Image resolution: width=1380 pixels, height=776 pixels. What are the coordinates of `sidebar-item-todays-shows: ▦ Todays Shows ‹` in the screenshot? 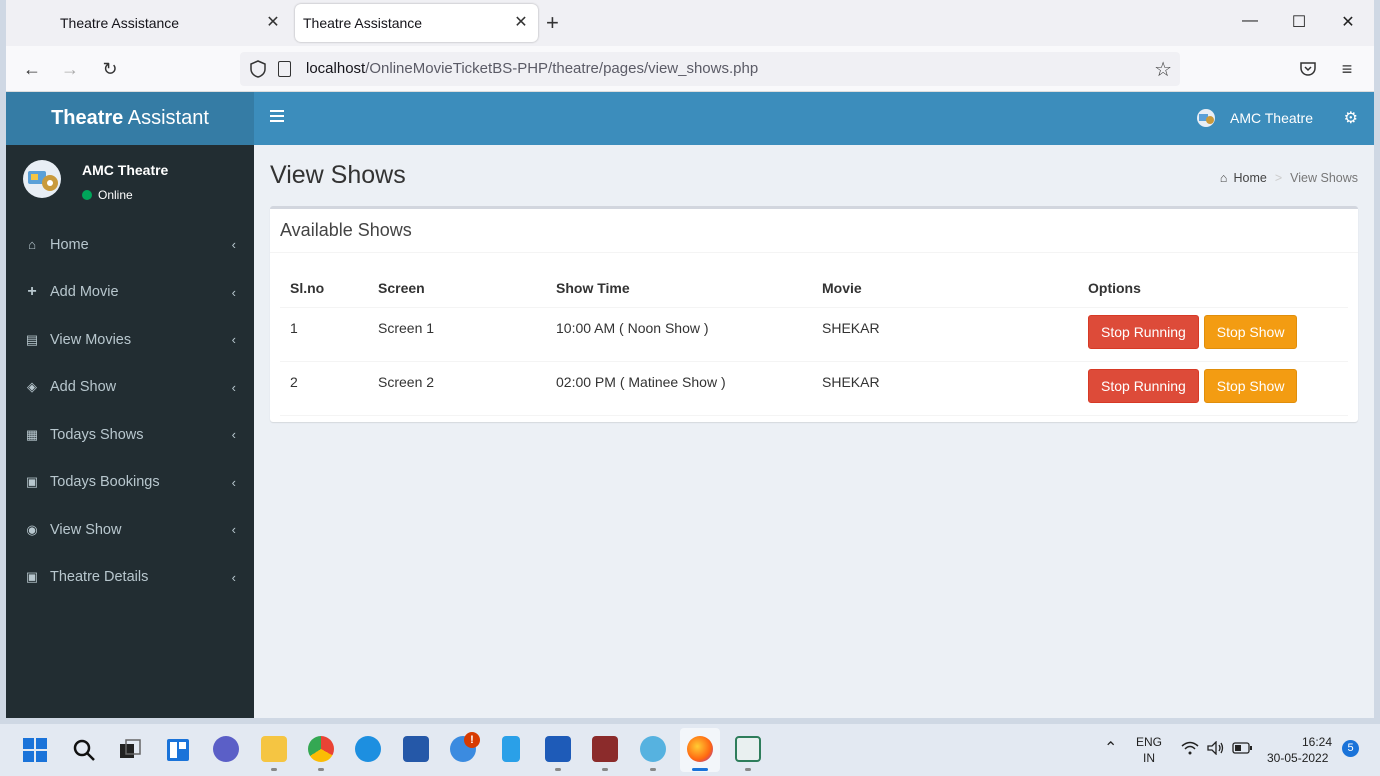 It's located at (130, 435).